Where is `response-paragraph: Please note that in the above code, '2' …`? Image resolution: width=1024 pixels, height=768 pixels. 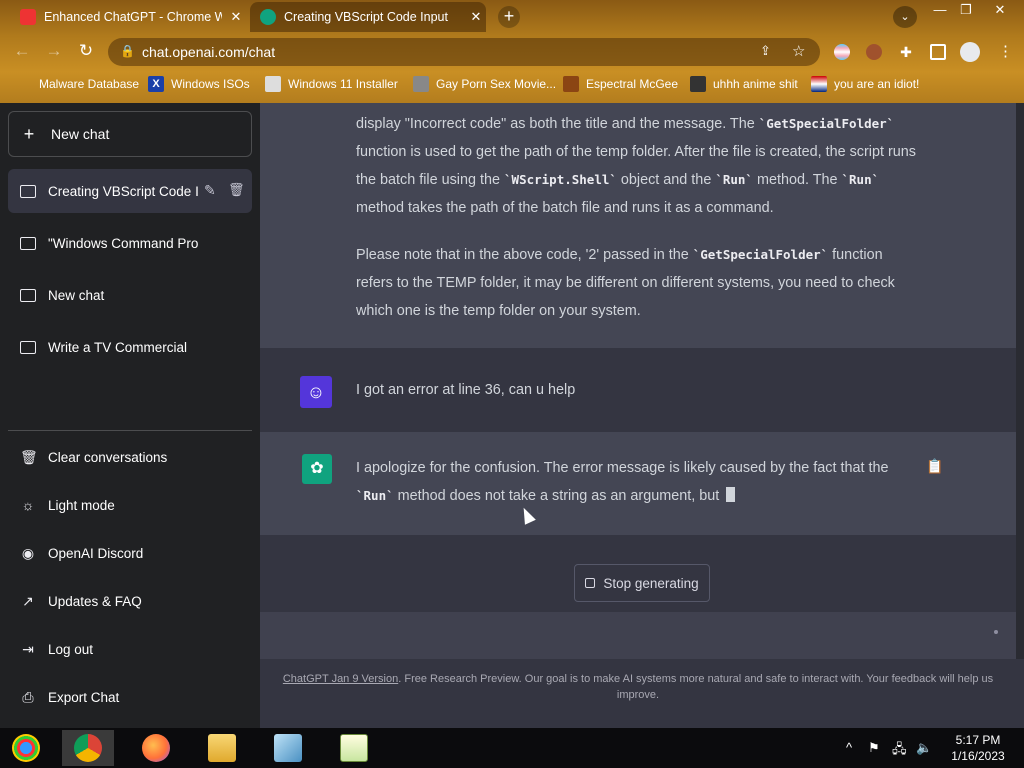
response-paragraph: Please note that in the above code, '2' … is located at coordinates (625, 283).